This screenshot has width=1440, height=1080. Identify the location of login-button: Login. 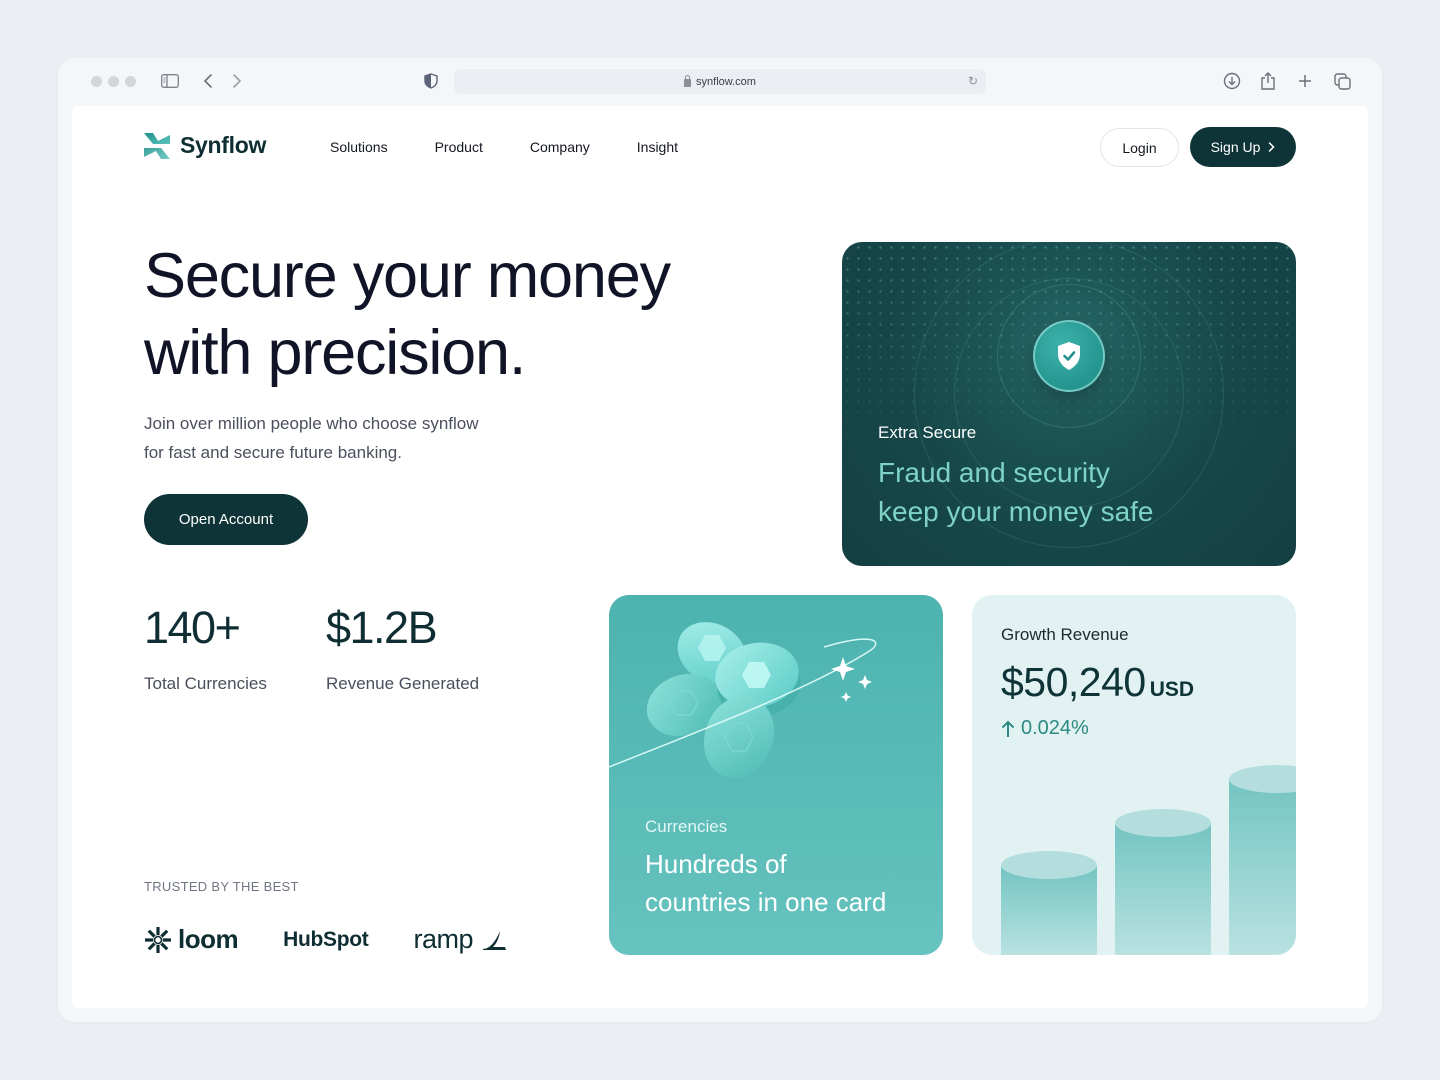
(1139, 147).